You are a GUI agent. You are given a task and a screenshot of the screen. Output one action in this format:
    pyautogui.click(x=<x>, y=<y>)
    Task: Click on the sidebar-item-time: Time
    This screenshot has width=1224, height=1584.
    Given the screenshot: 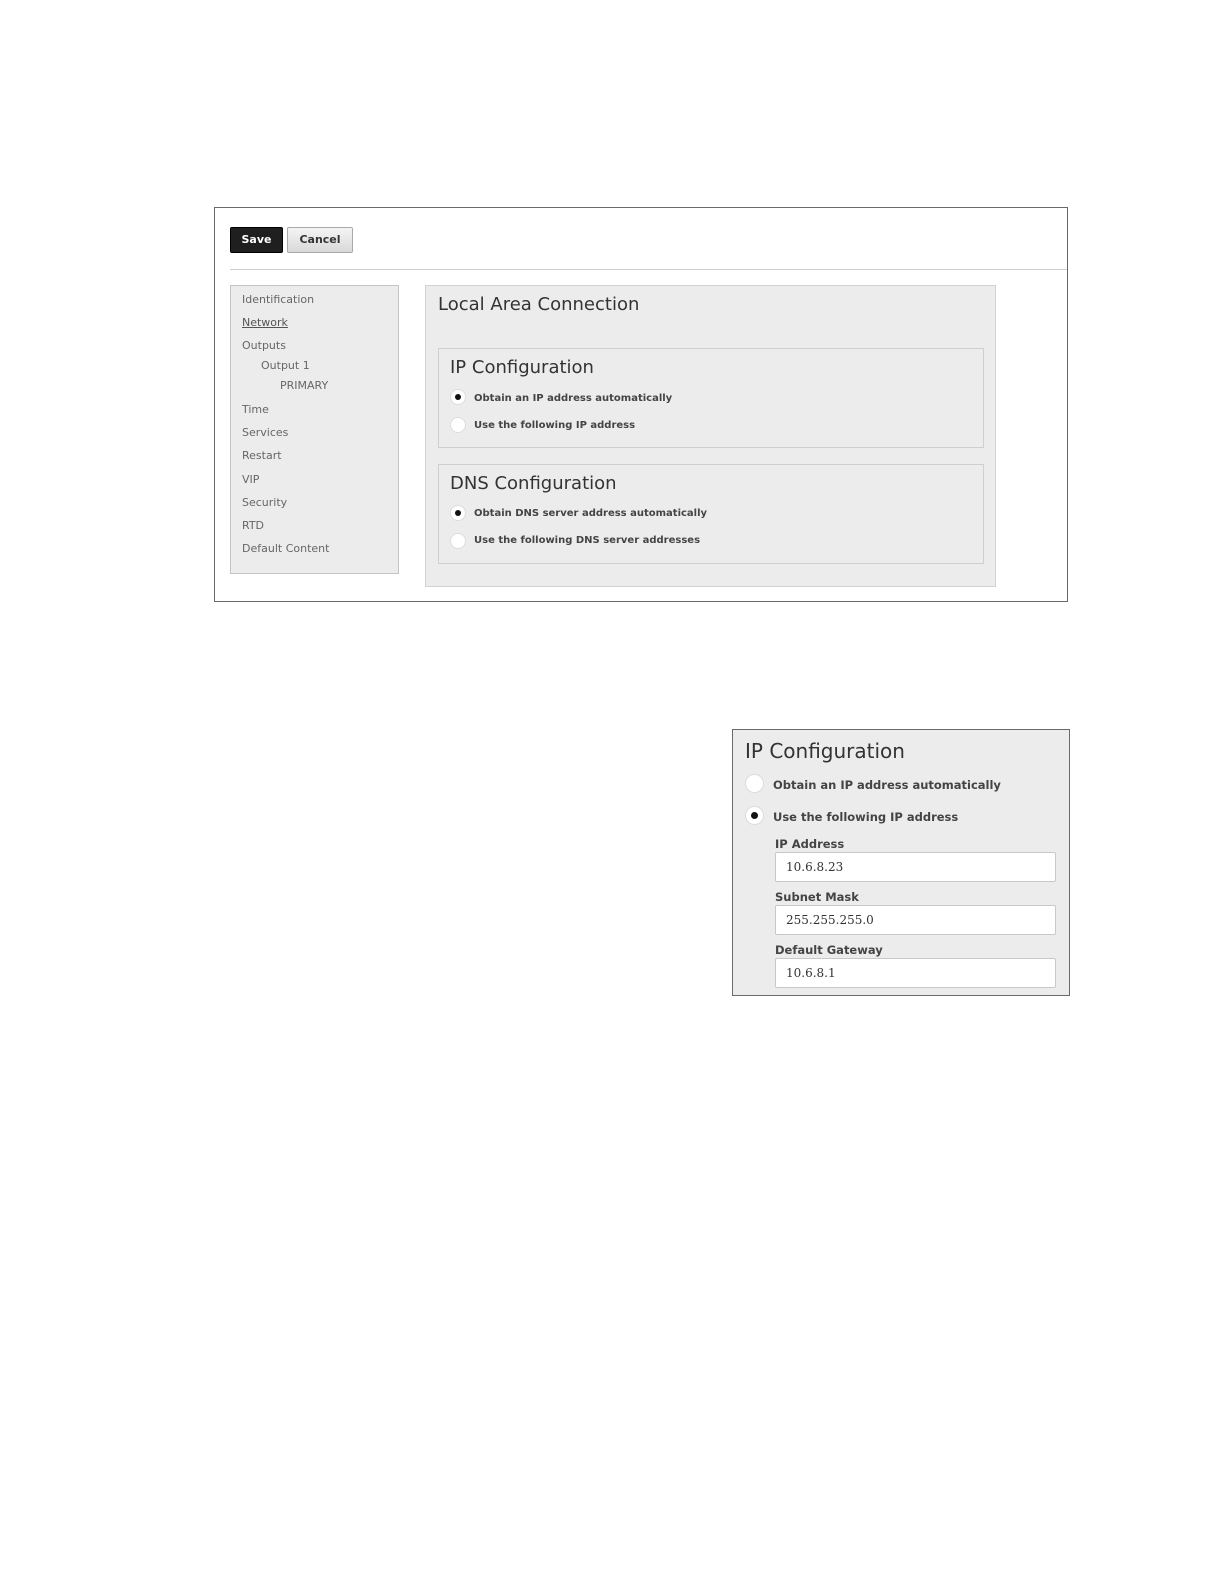 What is the action you would take?
    pyautogui.click(x=255, y=409)
    